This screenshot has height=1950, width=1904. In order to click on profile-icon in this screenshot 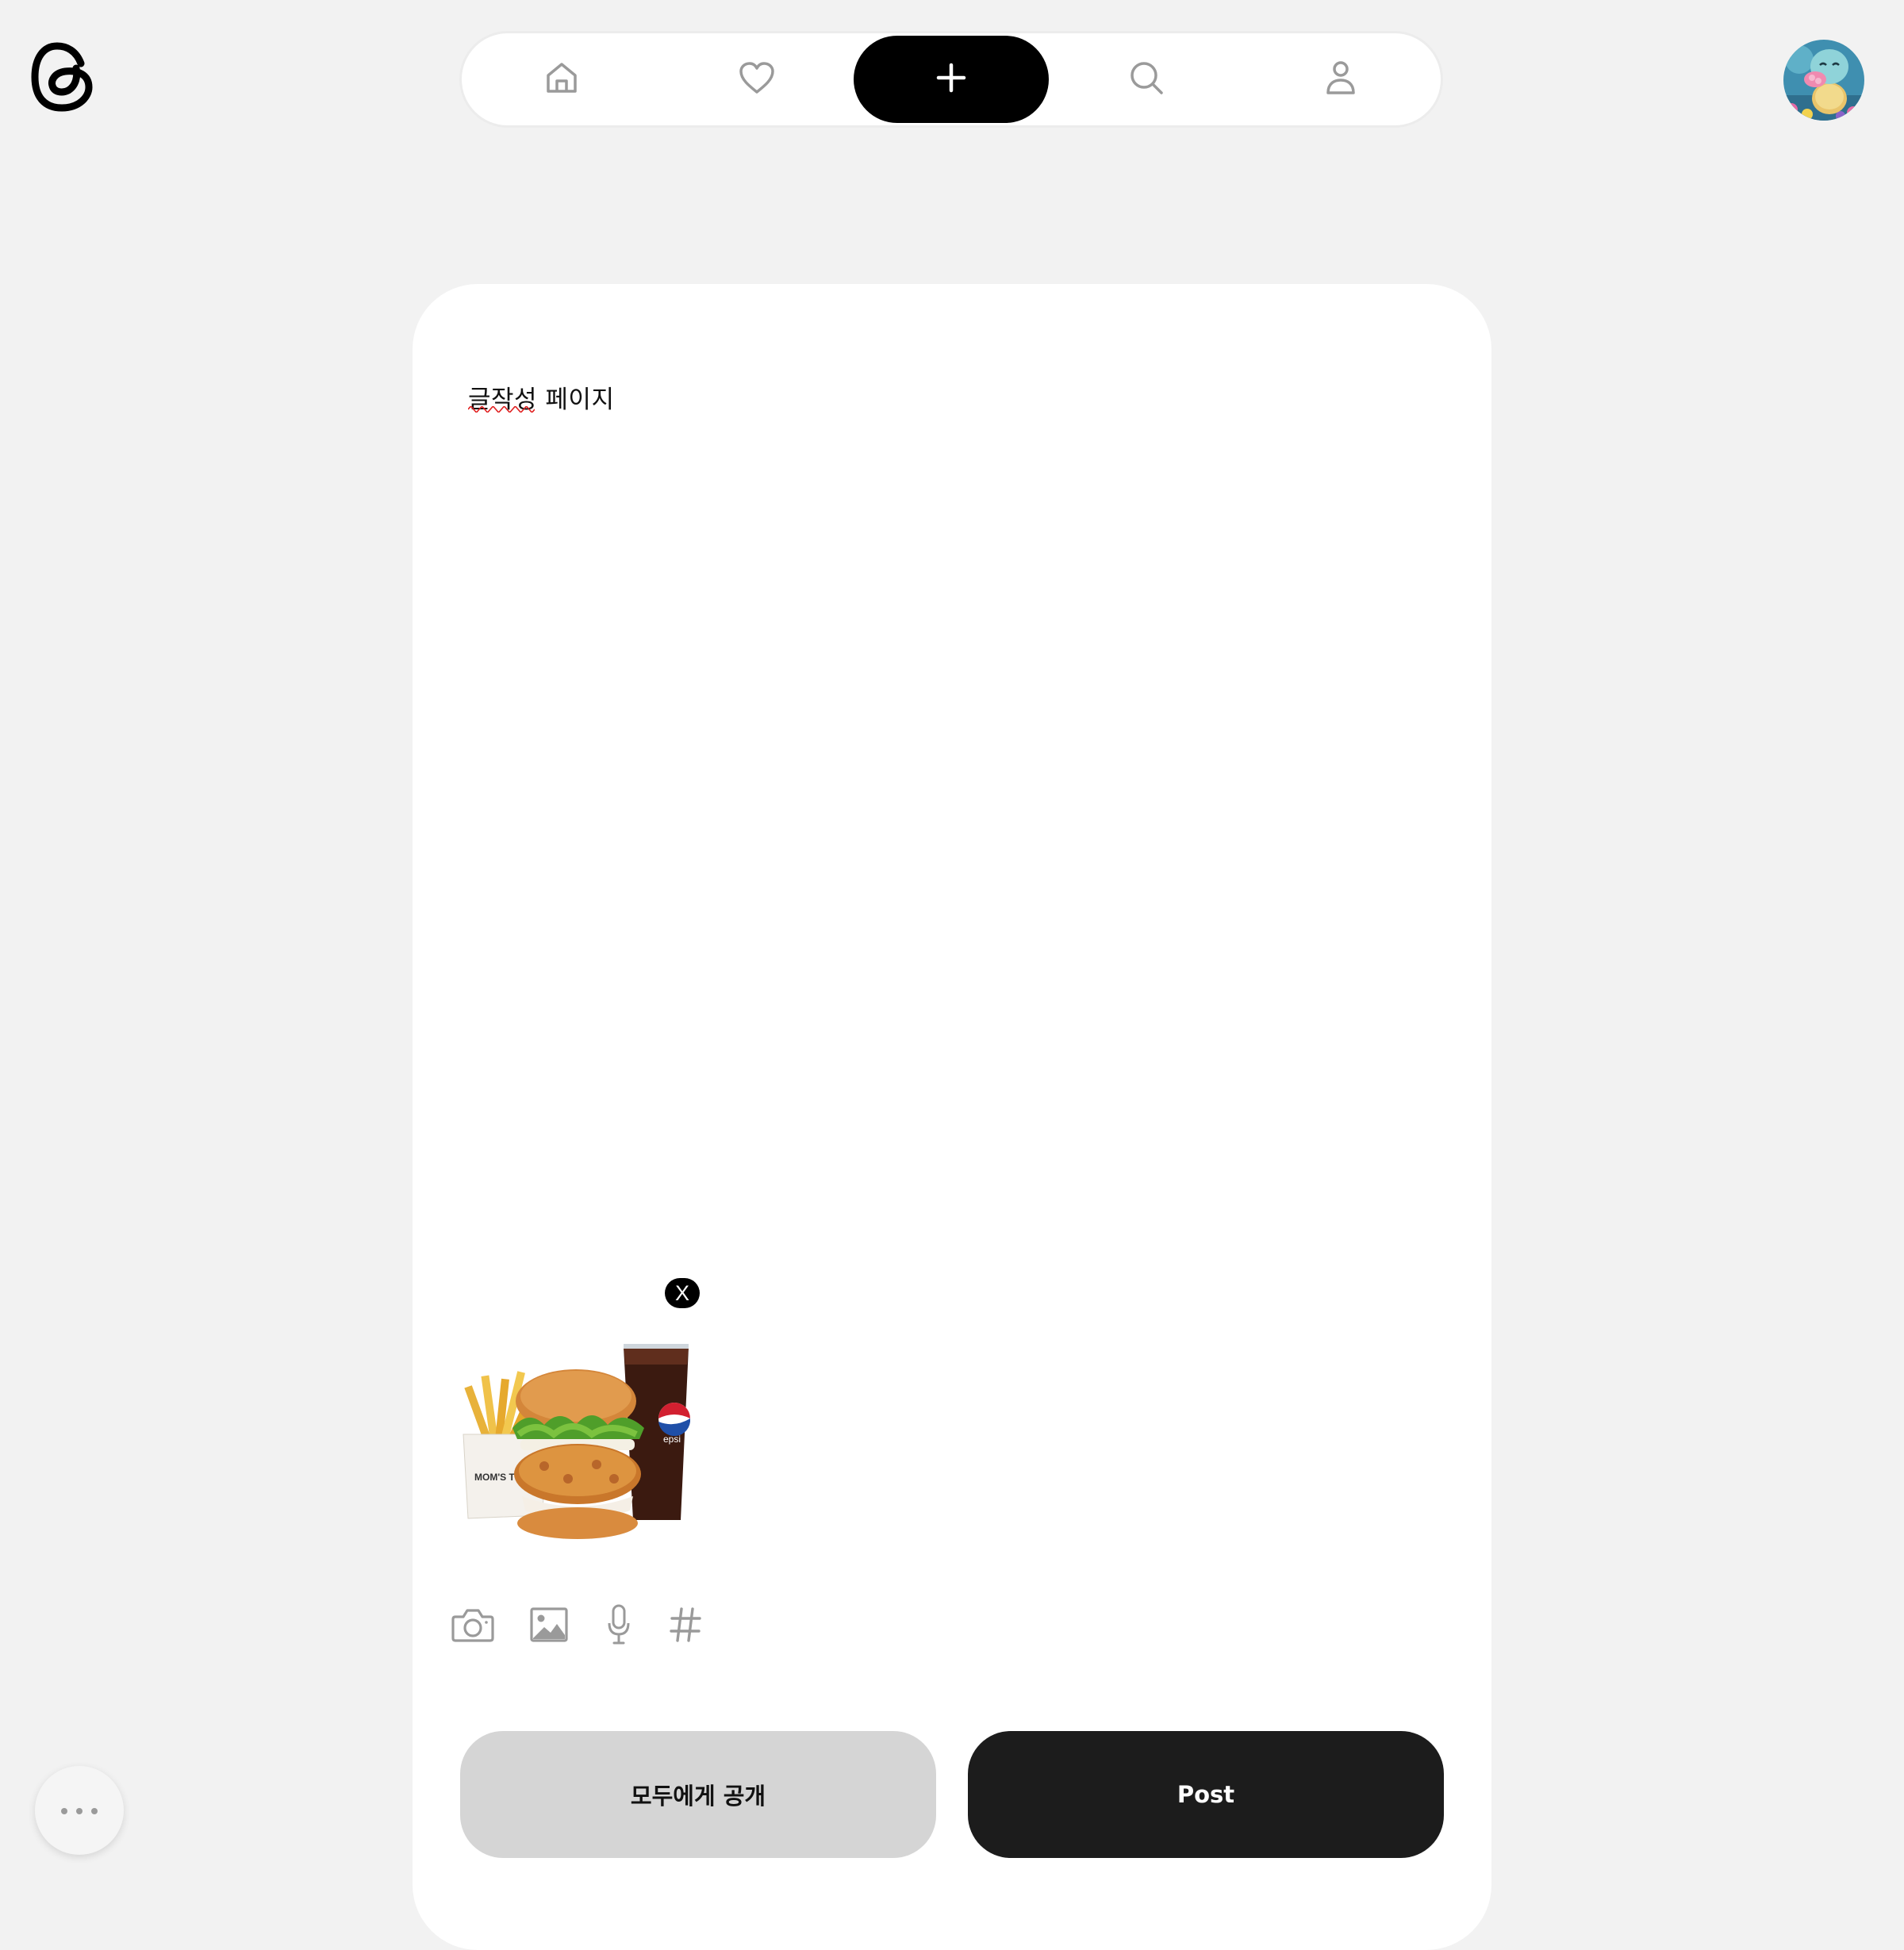, I will do `click(1341, 79)`.